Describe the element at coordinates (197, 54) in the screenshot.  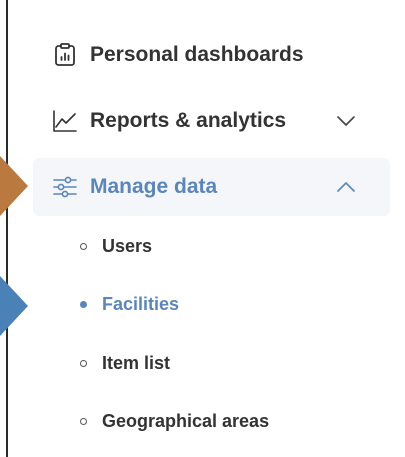
I see `nav-item-label: Personal dashboards` at that location.